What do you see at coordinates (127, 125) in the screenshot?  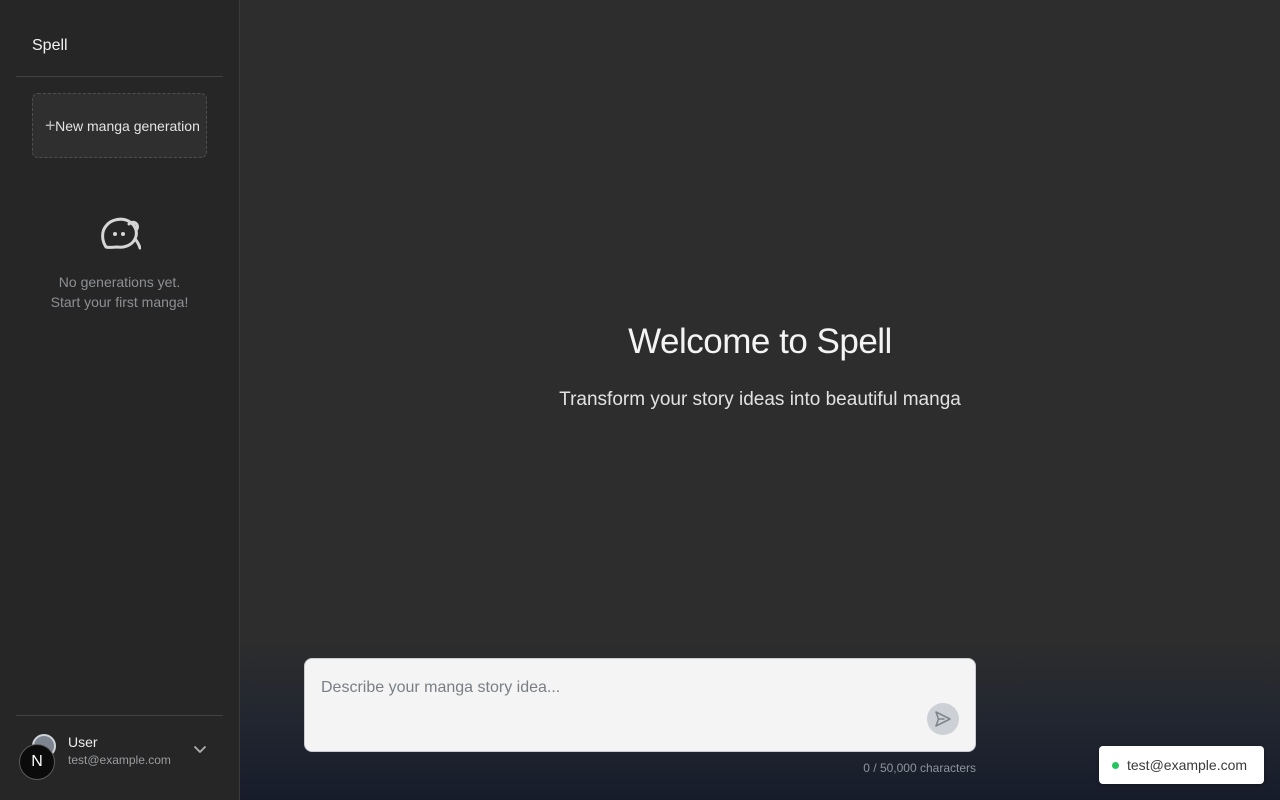 I see `new-manga-generation-label: New manga generation` at bounding box center [127, 125].